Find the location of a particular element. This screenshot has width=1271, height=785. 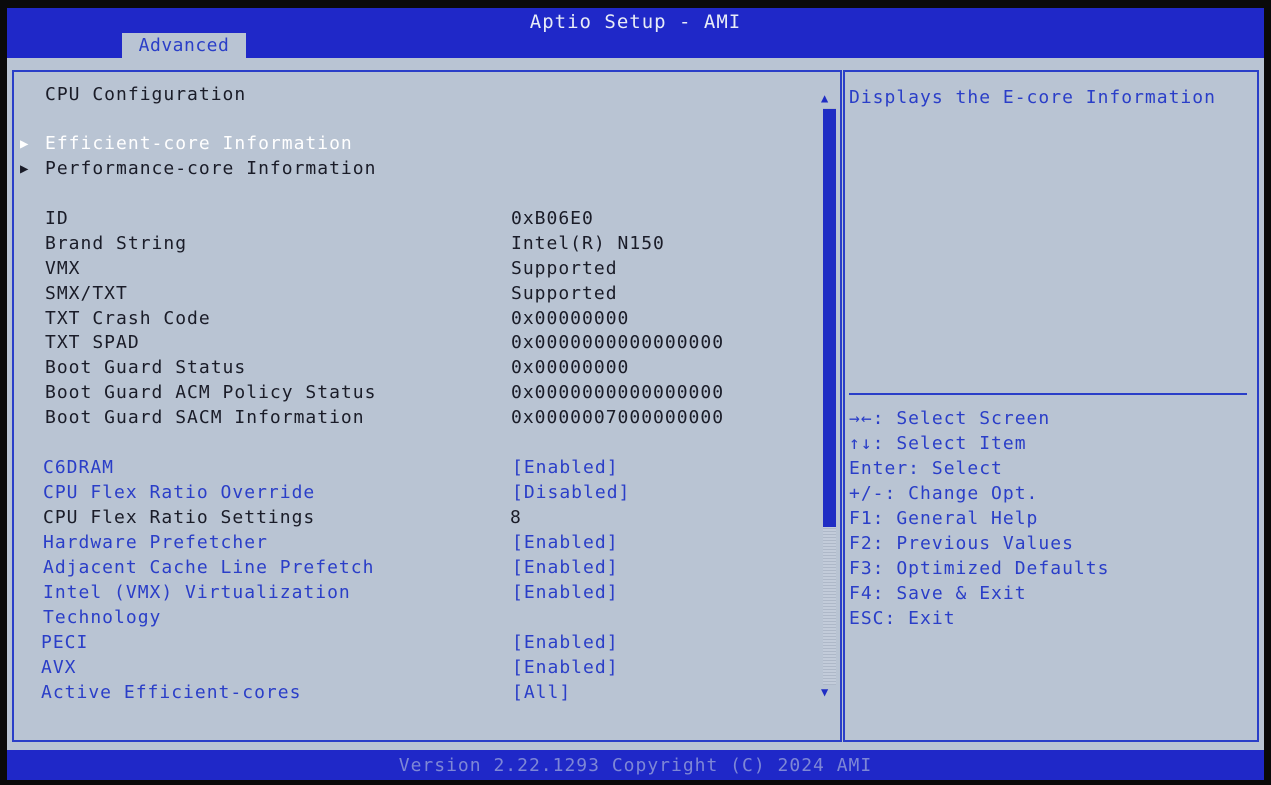

help-key-select-screen: →←: Select Screen is located at coordinates (950, 418).